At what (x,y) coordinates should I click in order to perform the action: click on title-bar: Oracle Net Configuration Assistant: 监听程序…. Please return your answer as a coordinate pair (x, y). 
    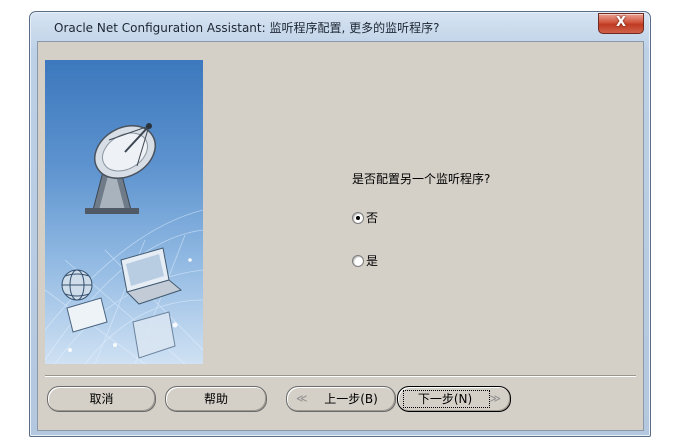
    Looking at the image, I should click on (340, 25).